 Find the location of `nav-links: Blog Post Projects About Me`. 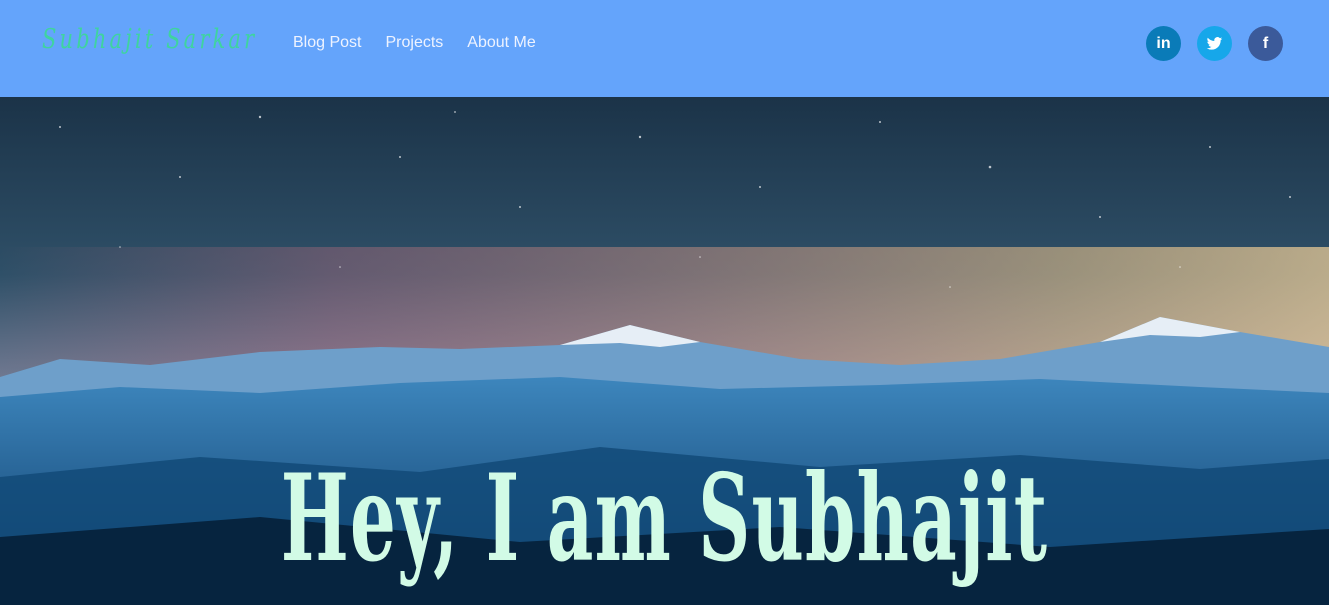

nav-links: Blog Post Projects About Me is located at coordinates (414, 43).